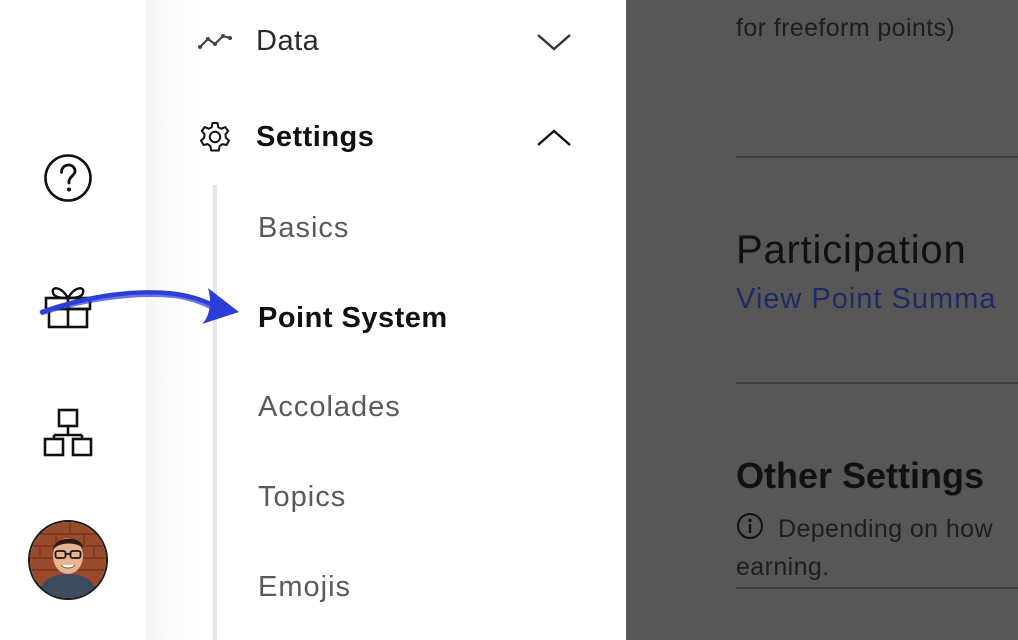  What do you see at coordinates (216, 41) in the screenshot?
I see `line-chart-icon` at bounding box center [216, 41].